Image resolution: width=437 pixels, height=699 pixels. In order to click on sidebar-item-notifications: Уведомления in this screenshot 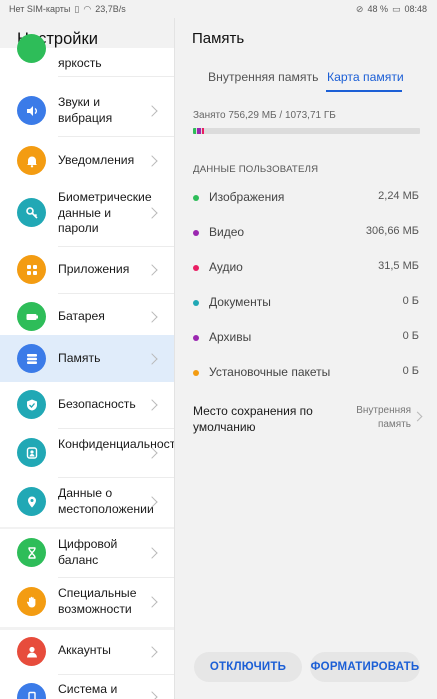, I will do `click(87, 161)`.